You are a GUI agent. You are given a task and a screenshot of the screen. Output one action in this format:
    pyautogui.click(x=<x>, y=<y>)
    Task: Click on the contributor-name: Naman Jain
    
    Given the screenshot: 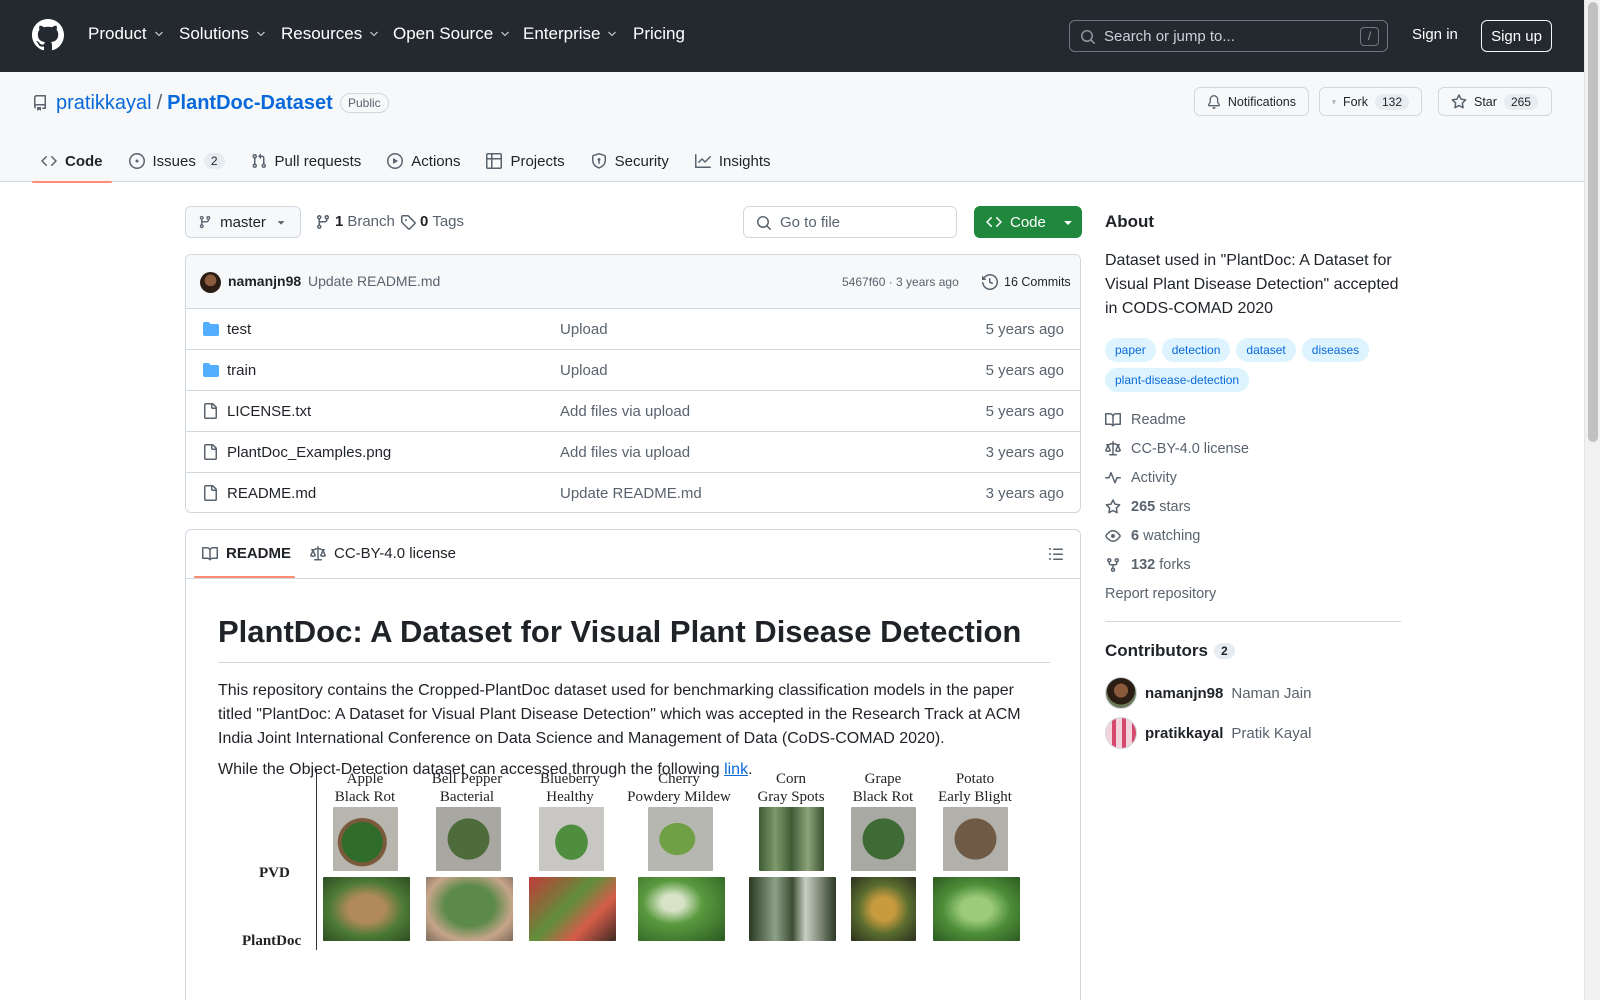 What is the action you would take?
    pyautogui.click(x=1271, y=693)
    